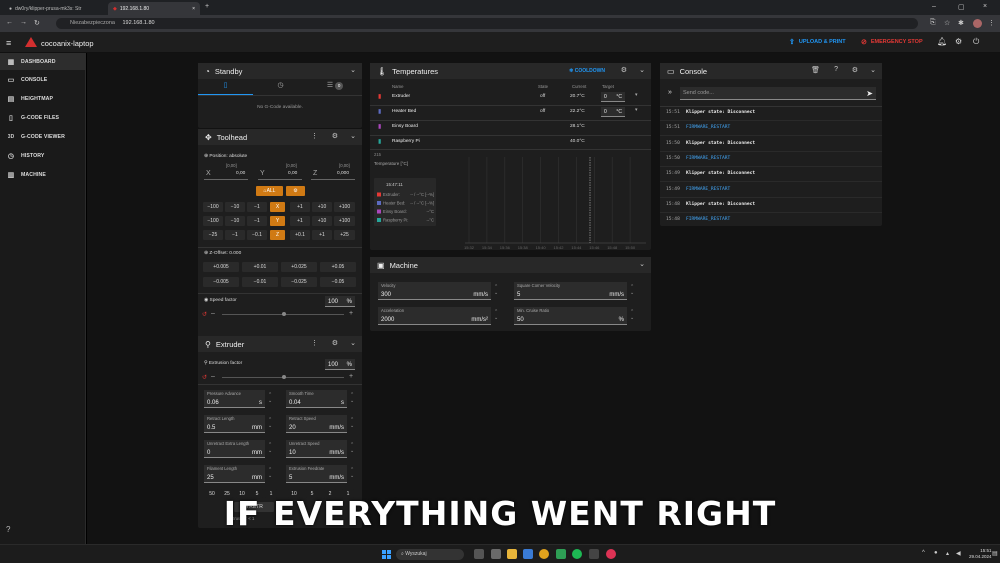  What do you see at coordinates (43, 61) in the screenshot?
I see `sidebar-item-dashboard: ▦ DASHBOARD` at bounding box center [43, 61].